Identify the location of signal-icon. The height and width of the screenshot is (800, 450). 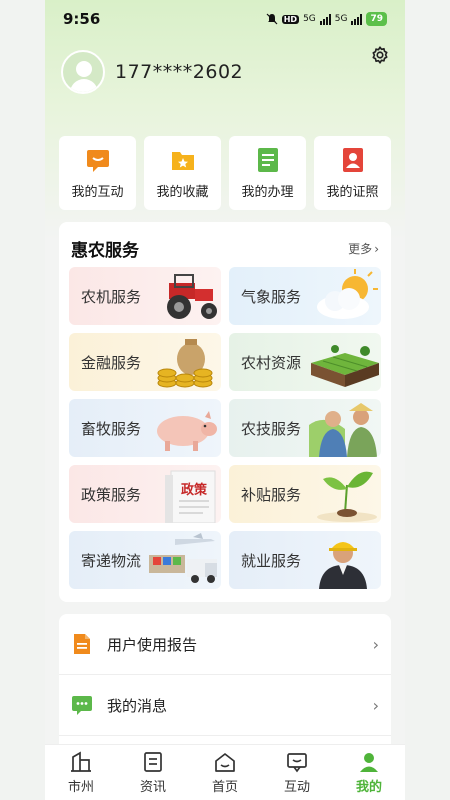
(325, 19).